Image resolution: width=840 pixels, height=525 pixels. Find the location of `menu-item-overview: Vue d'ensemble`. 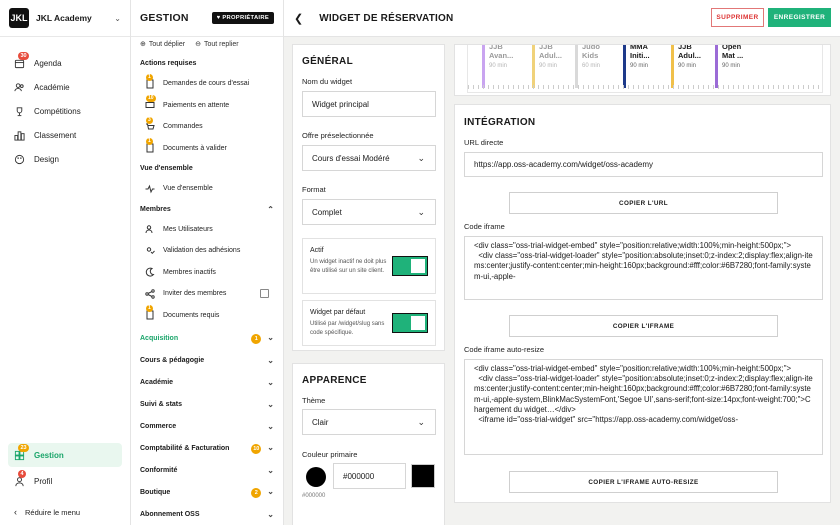

menu-item-overview: Vue d'ensemble is located at coordinates (207, 189).